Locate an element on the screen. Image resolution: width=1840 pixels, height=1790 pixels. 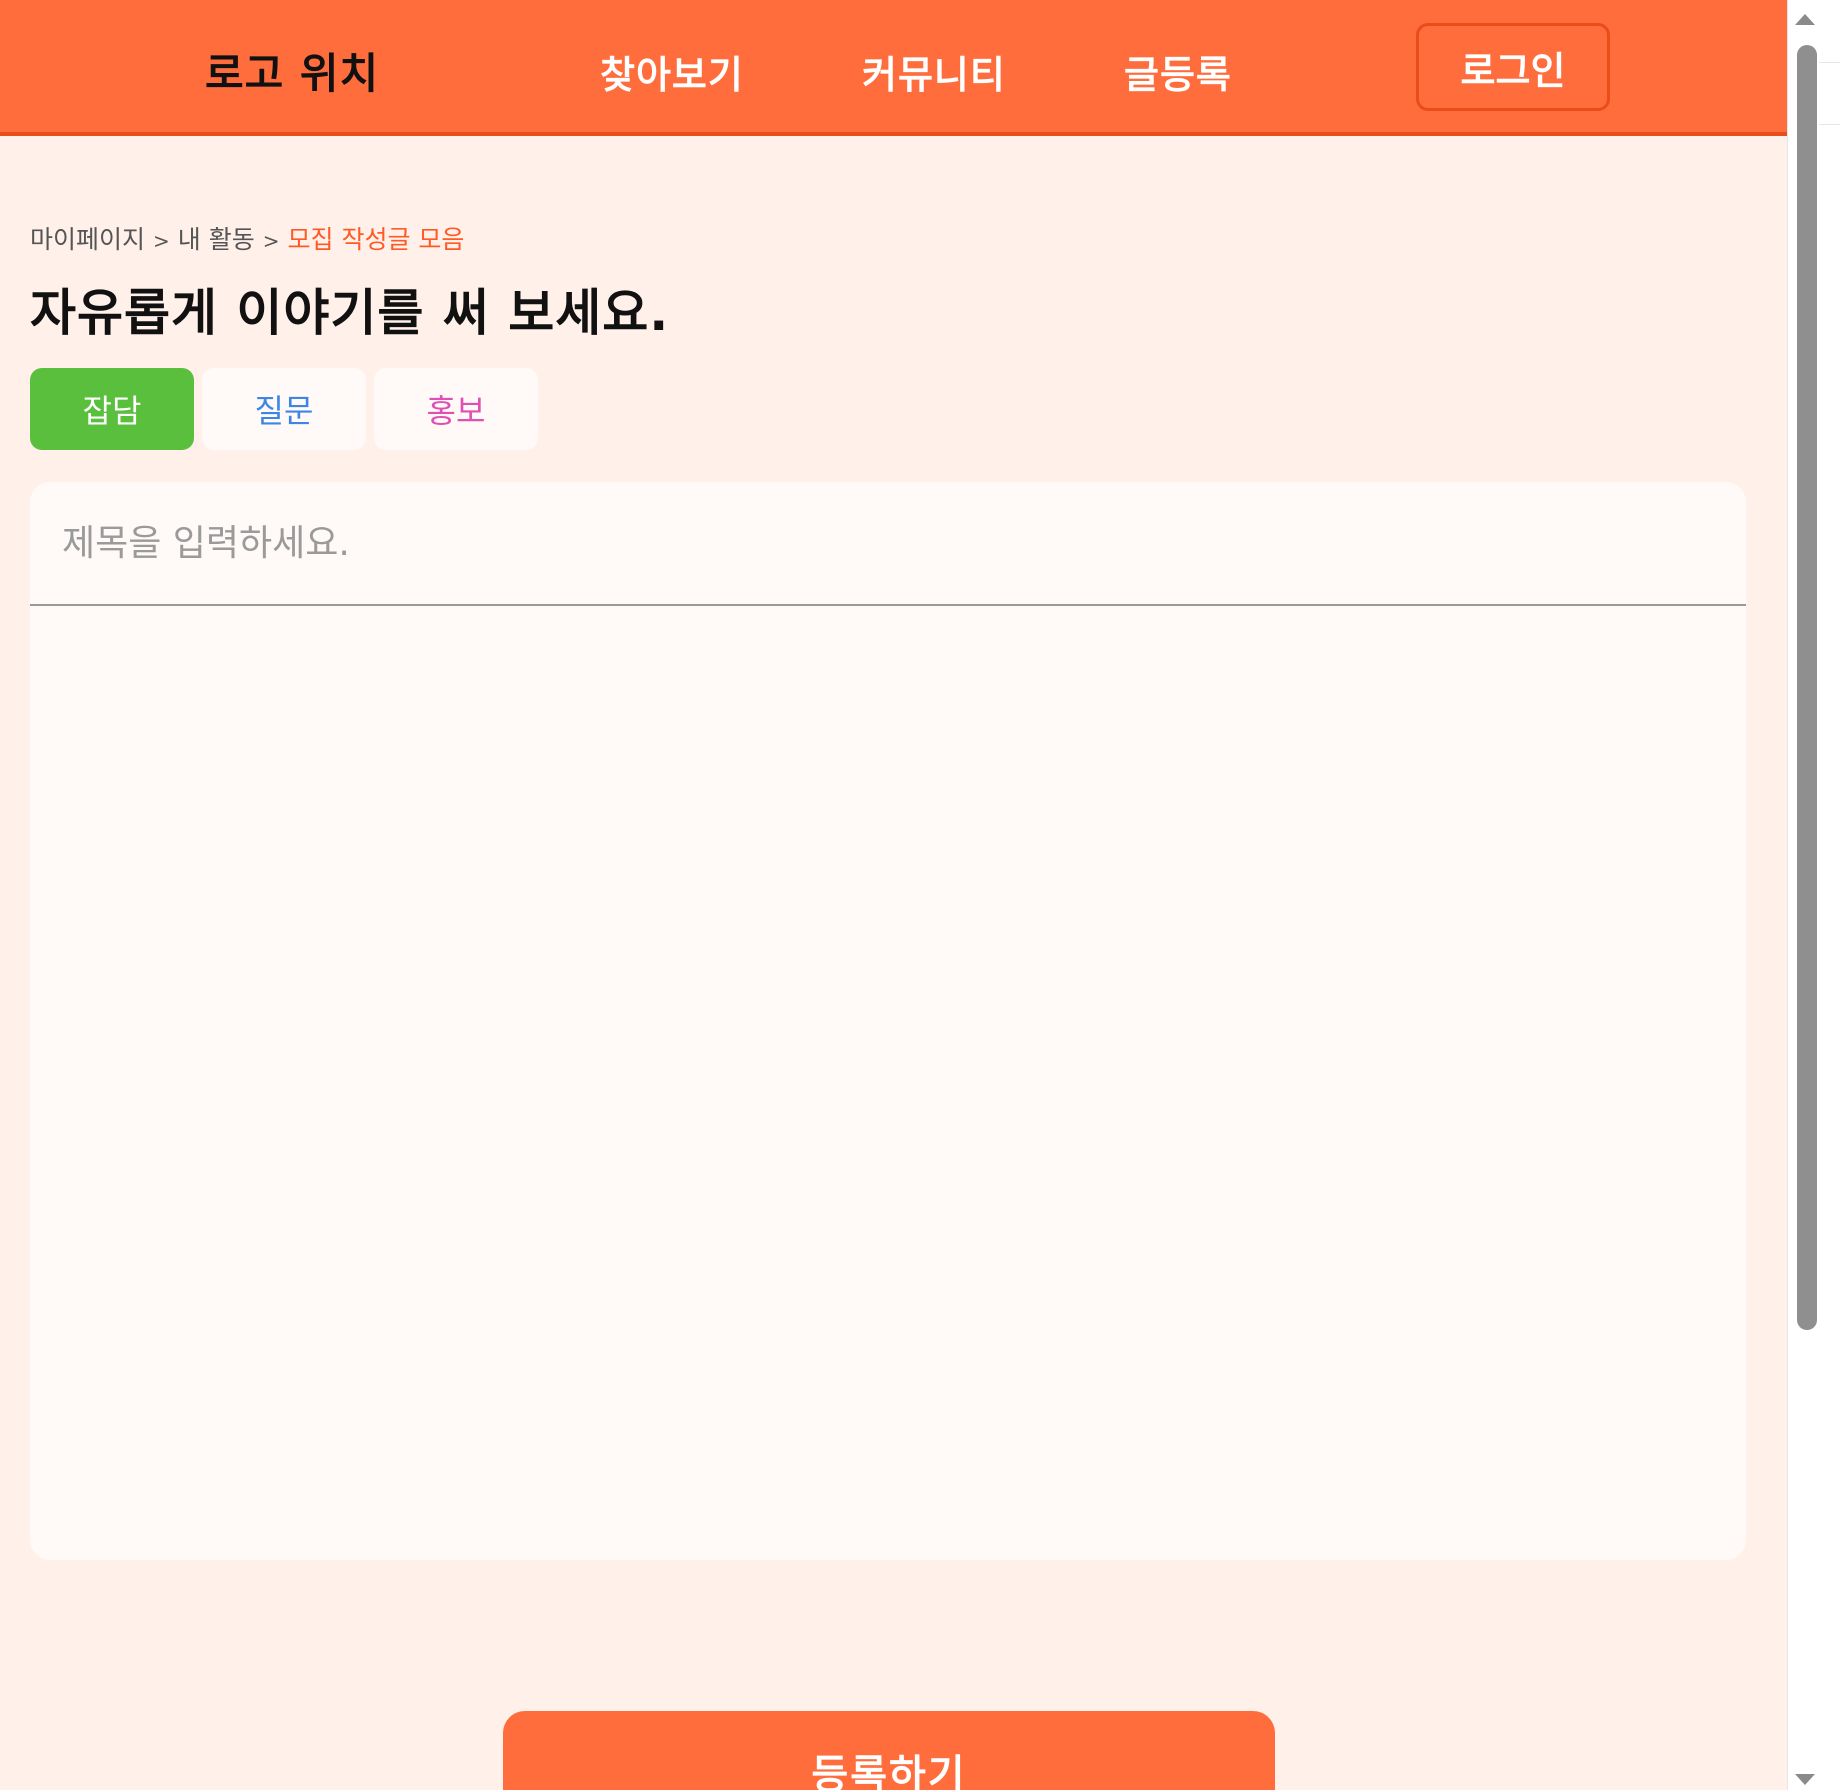
breadcrumb-mypage: 마이페이지 is located at coordinates (87, 239).